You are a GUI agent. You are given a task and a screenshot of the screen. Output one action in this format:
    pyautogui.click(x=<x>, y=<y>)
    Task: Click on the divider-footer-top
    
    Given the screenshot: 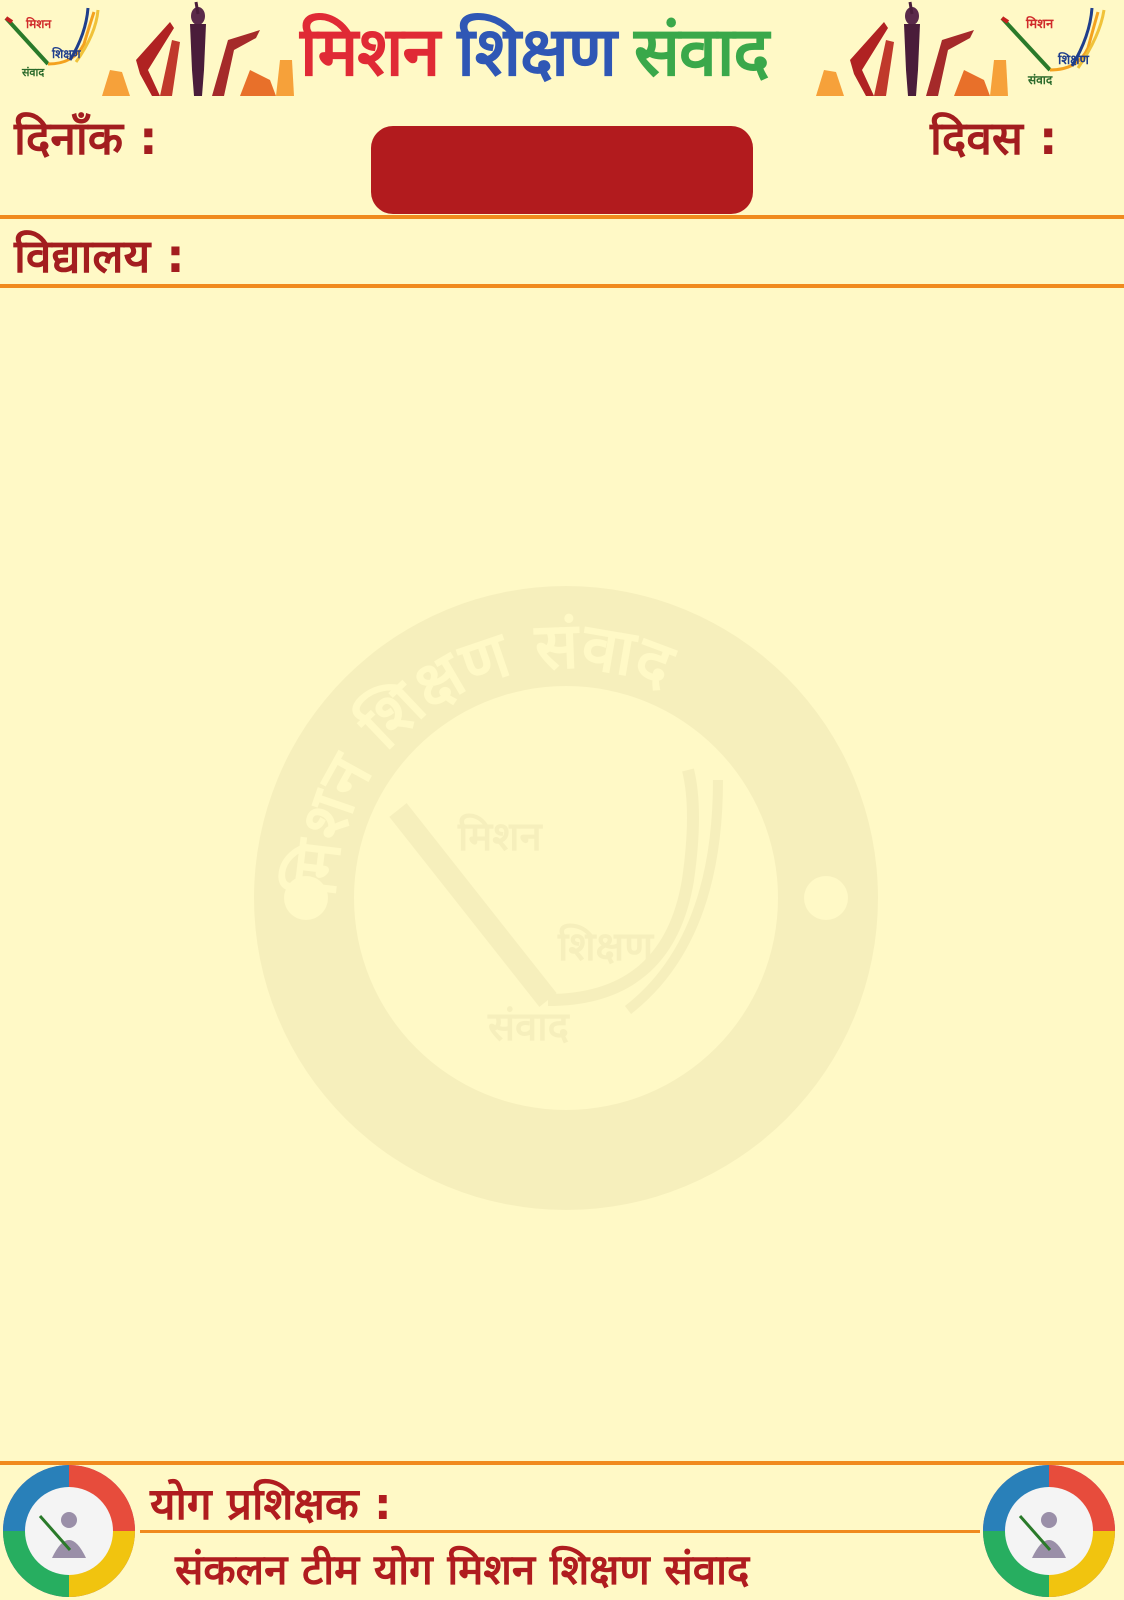 What is the action you would take?
    pyautogui.click(x=562, y=1463)
    